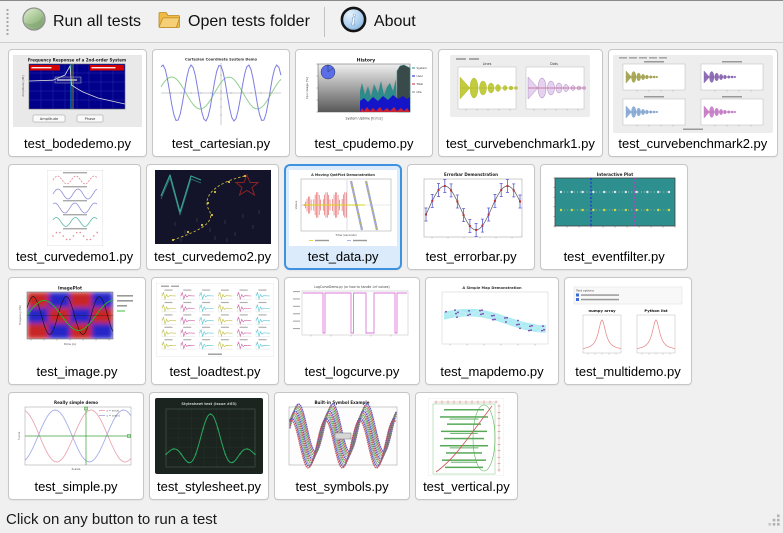 This screenshot has height=533, width=783. Describe the element at coordinates (693, 143) in the screenshot. I see `test-card-label: test_curvebenchmark2.py` at that location.